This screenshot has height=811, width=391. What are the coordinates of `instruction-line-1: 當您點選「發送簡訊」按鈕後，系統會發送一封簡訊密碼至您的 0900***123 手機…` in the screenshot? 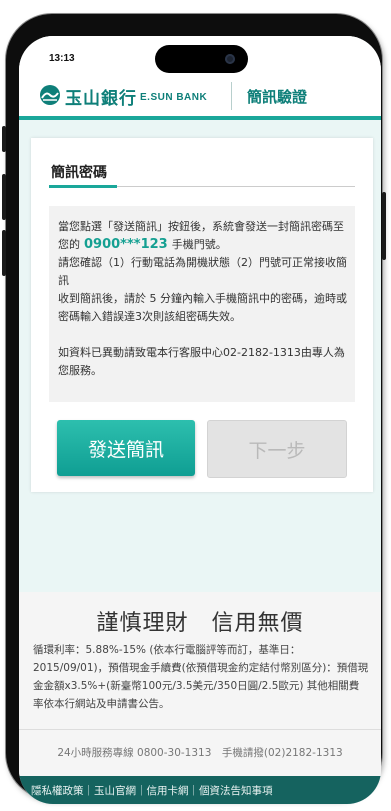 It's located at (204, 236).